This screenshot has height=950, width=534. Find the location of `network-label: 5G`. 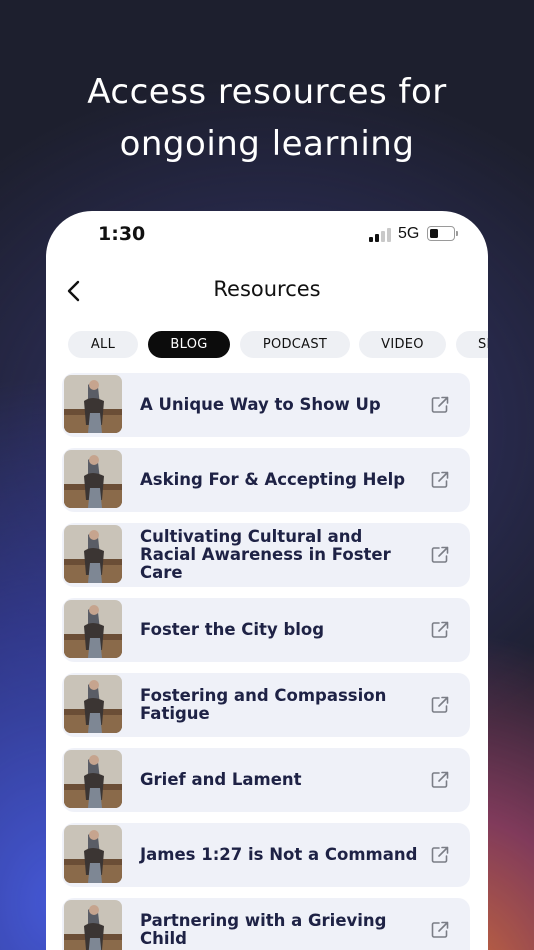

network-label: 5G is located at coordinates (409, 233).